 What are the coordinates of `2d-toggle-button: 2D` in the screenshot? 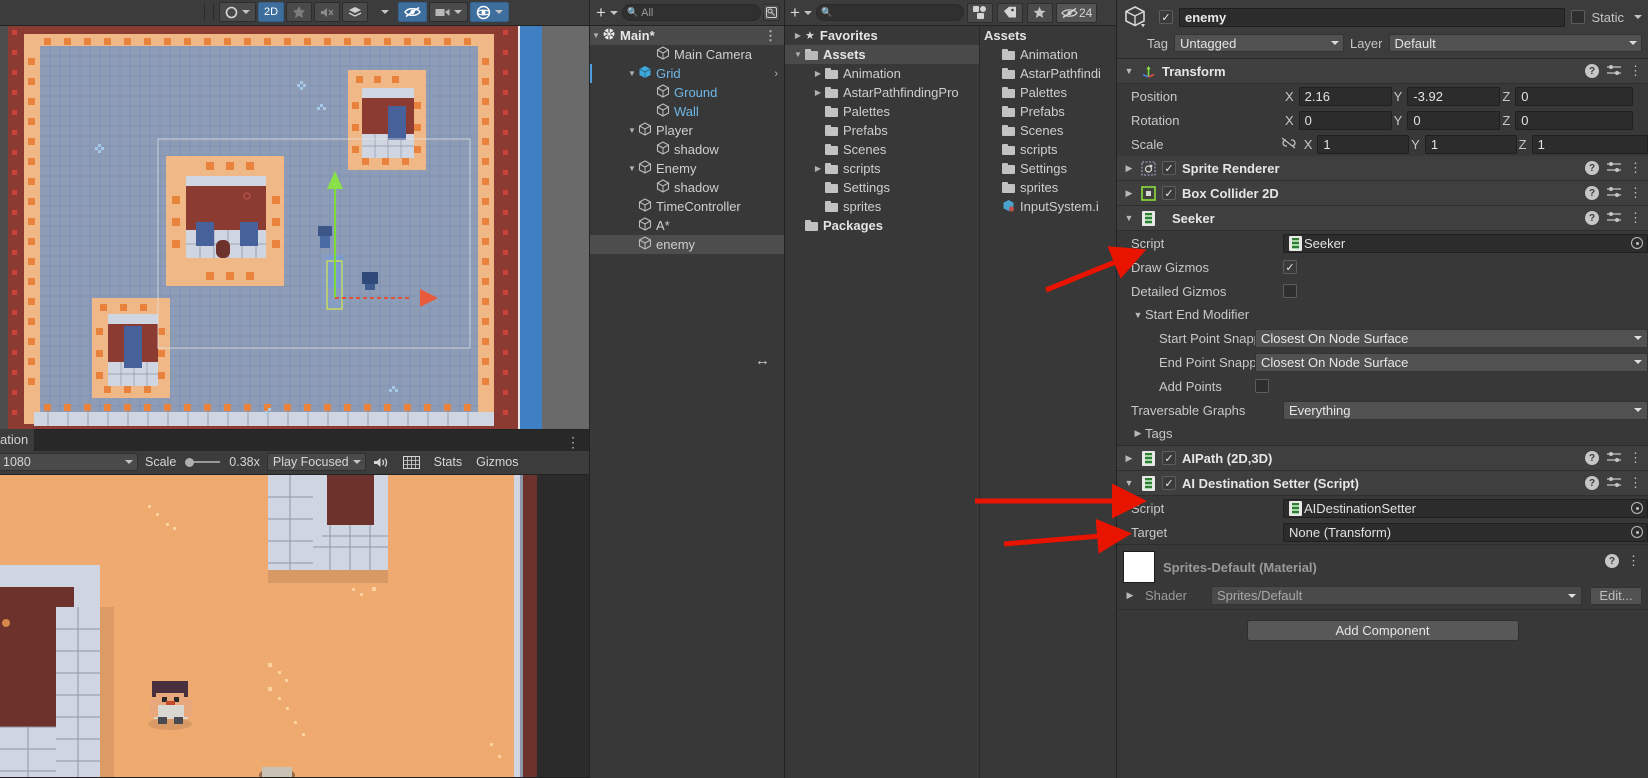 It's located at (271, 12).